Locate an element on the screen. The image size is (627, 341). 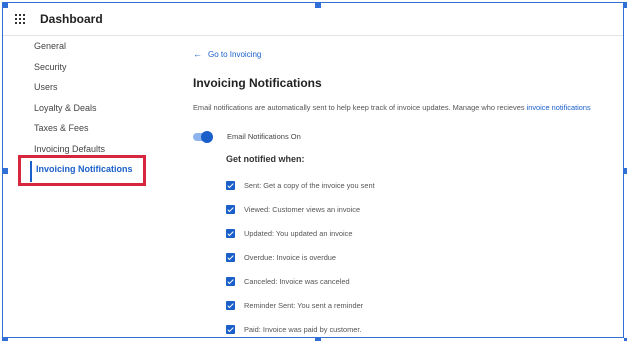
top-bar: Dashboard is located at coordinates (313, 19).